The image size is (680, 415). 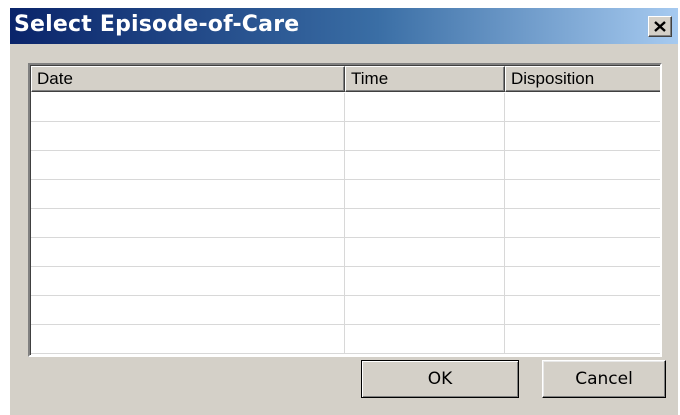 What do you see at coordinates (440, 379) in the screenshot?
I see `ok-button: OK` at bounding box center [440, 379].